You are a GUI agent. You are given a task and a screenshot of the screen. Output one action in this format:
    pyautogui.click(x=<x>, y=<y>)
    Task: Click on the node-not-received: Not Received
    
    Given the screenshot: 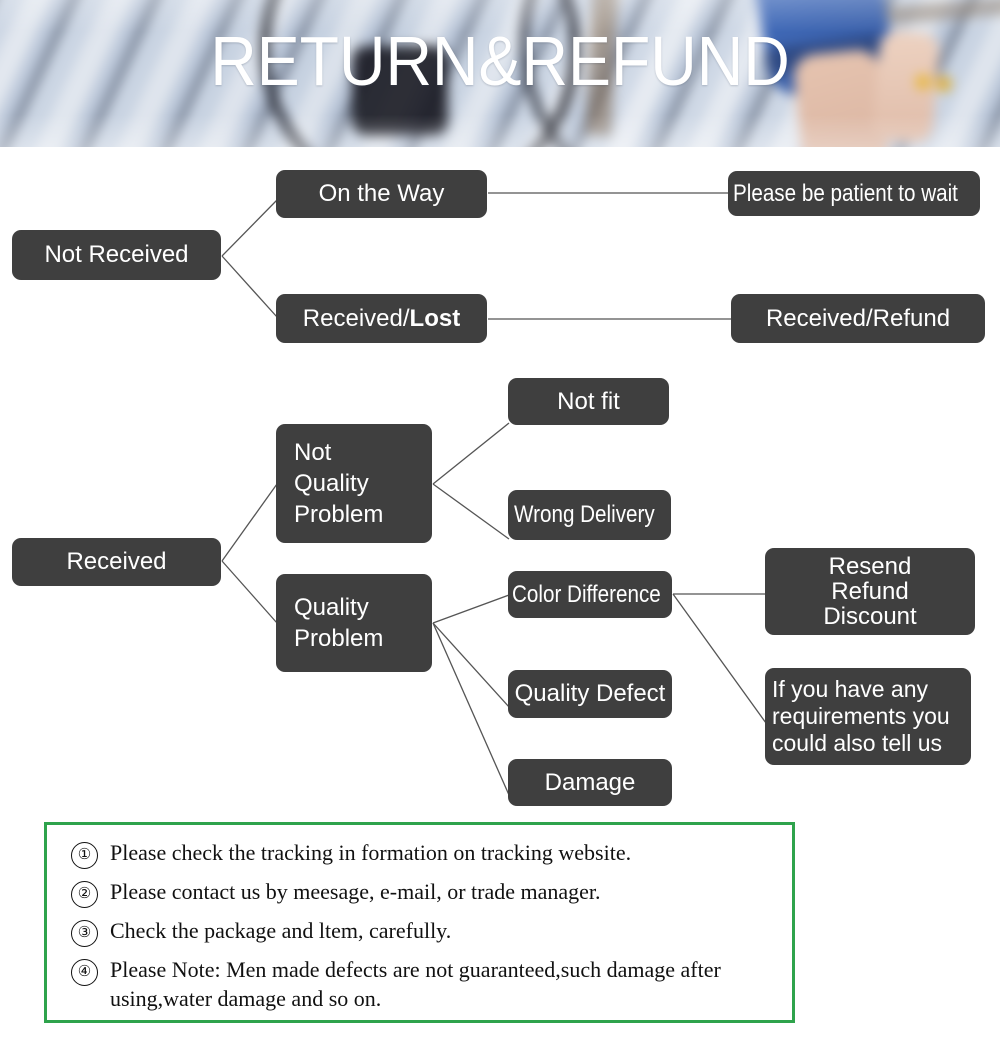 What is the action you would take?
    pyautogui.click(x=116, y=255)
    